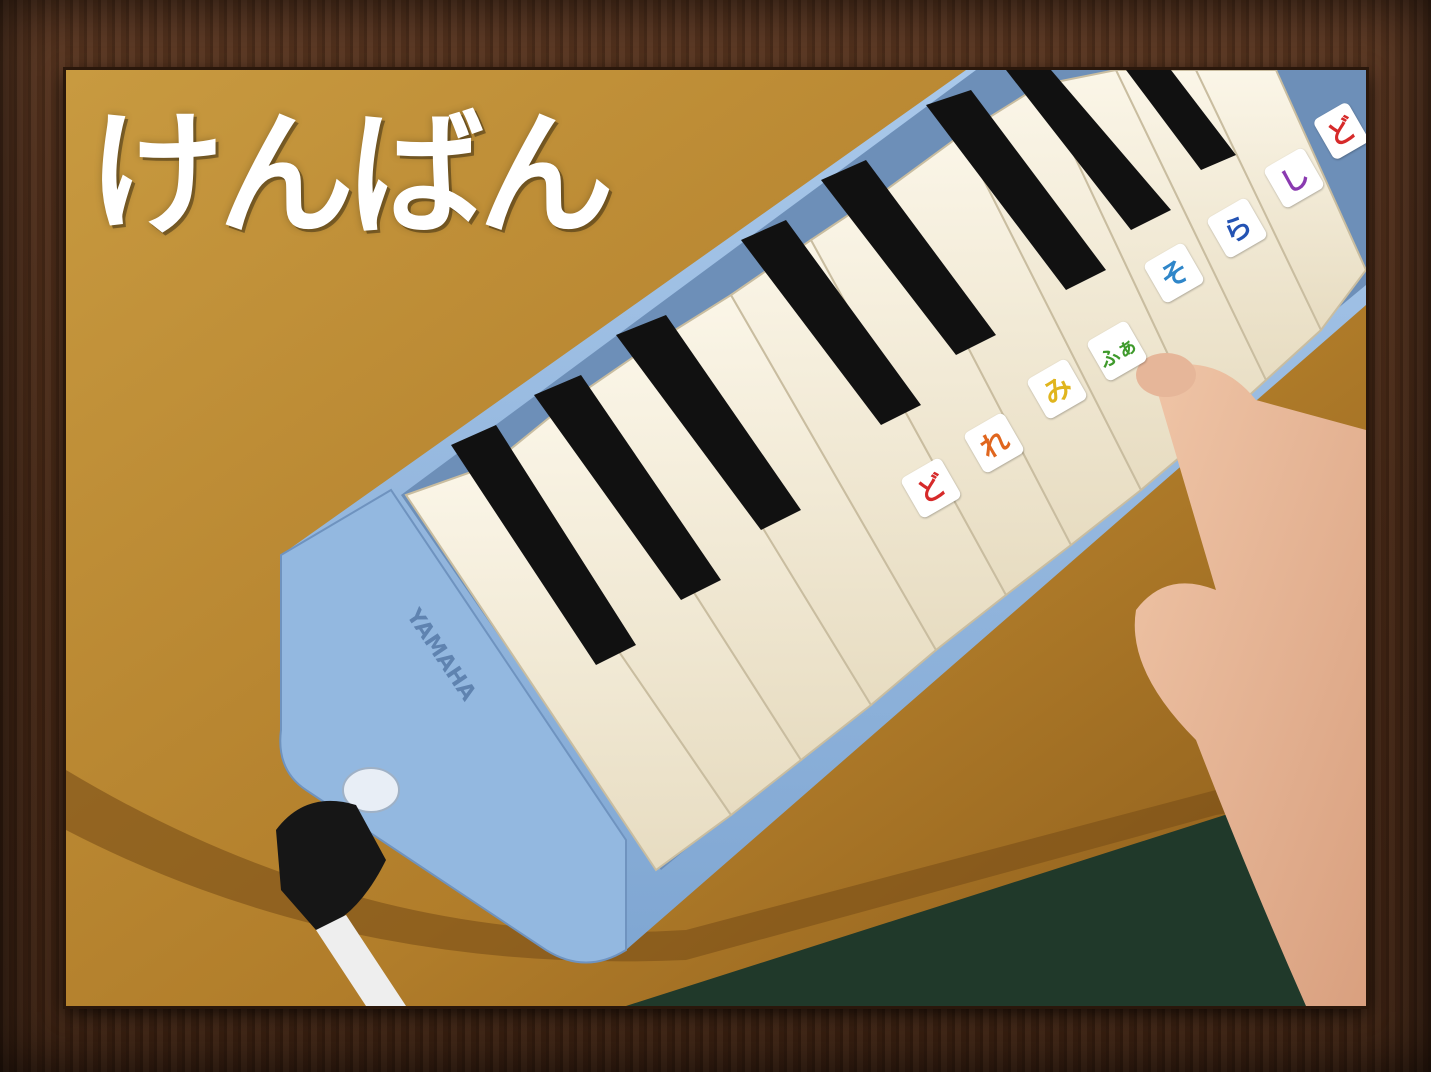  Describe the element at coordinates (351, 176) in the screenshot. I see `page-title: けんばん` at that location.